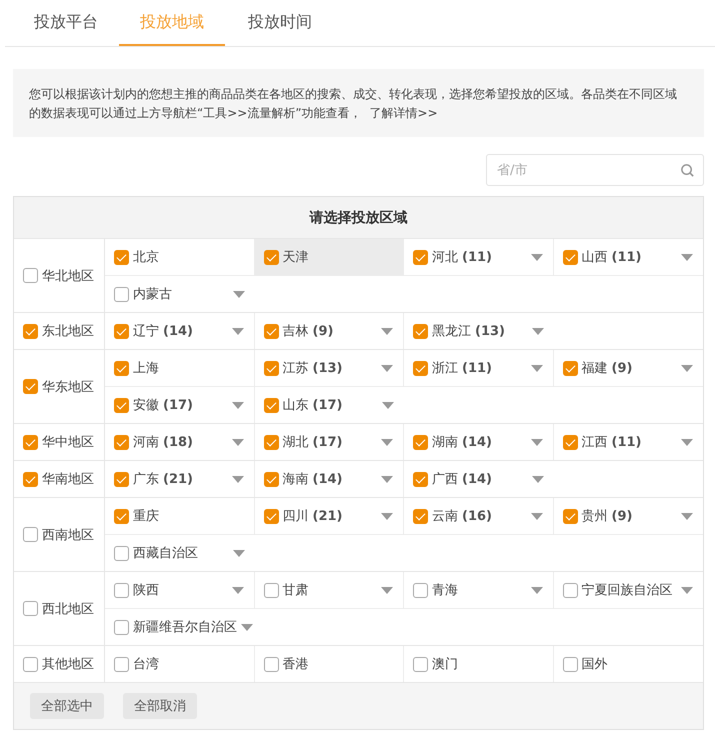  Describe the element at coordinates (479, 257) in the screenshot. I see `province-cell: 河北 (11)` at that location.